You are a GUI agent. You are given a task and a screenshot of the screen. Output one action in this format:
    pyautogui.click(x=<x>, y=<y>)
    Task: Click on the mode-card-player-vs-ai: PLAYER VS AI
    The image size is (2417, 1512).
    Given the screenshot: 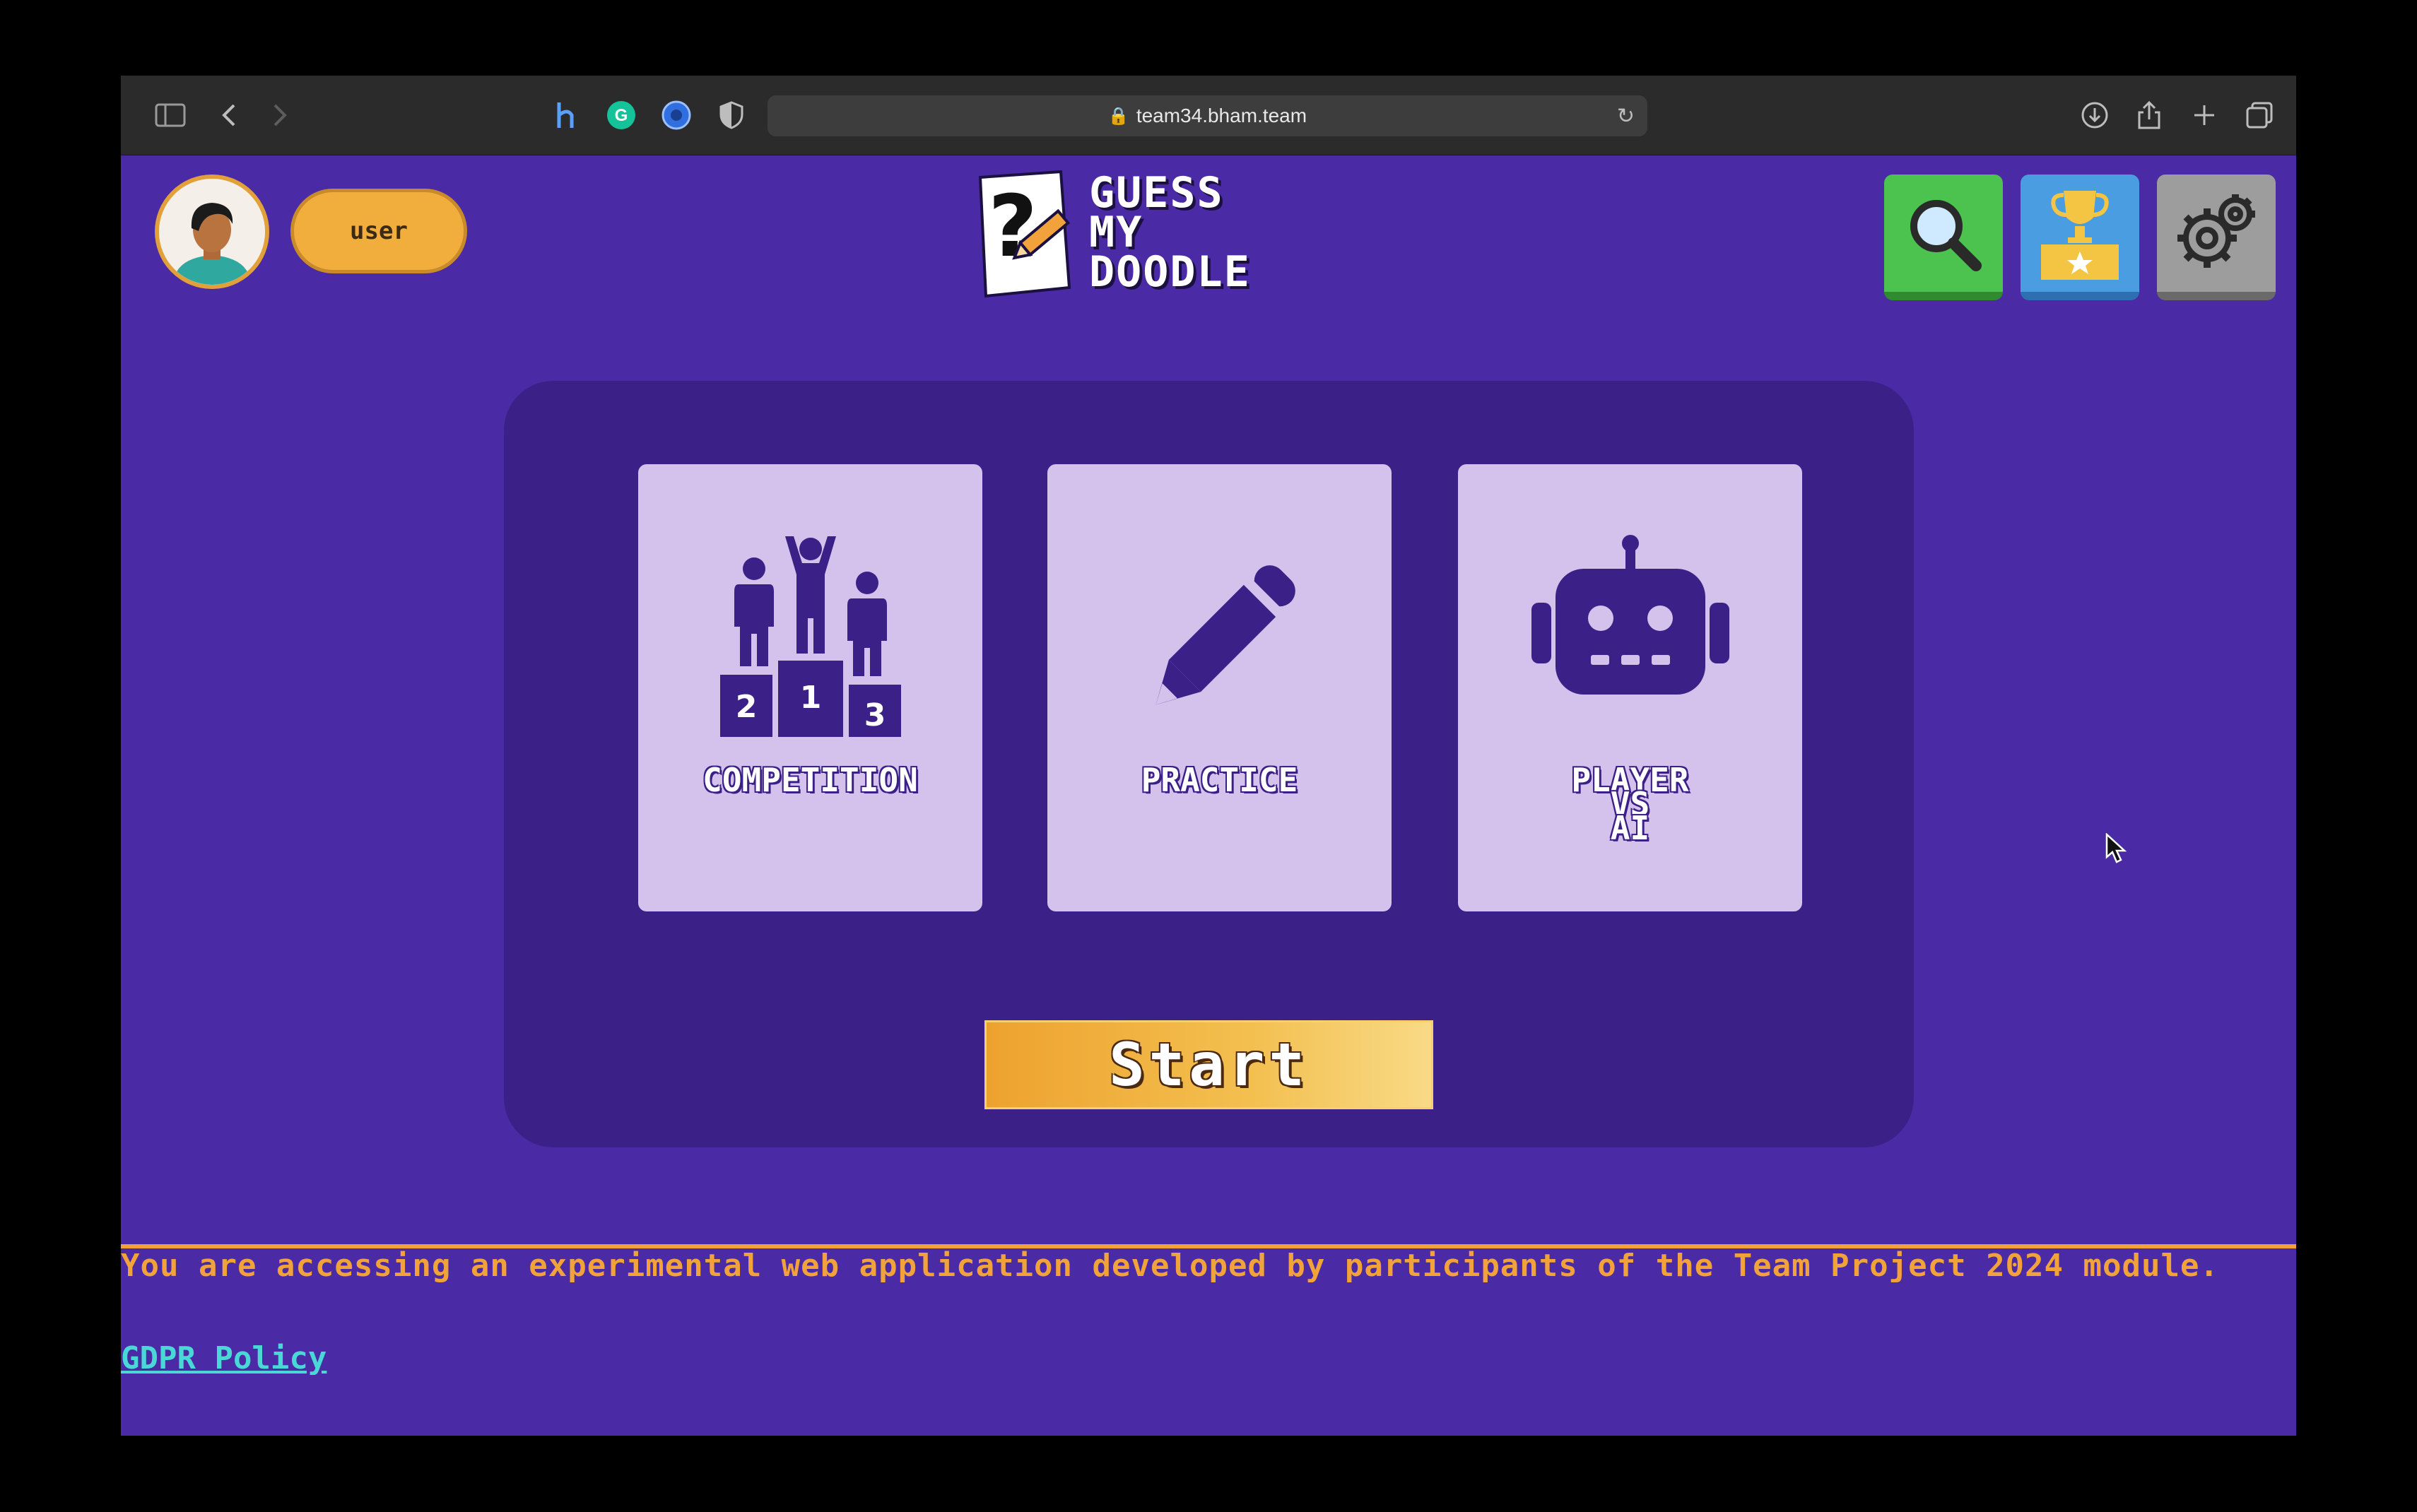 What is the action you would take?
    pyautogui.click(x=1630, y=687)
    